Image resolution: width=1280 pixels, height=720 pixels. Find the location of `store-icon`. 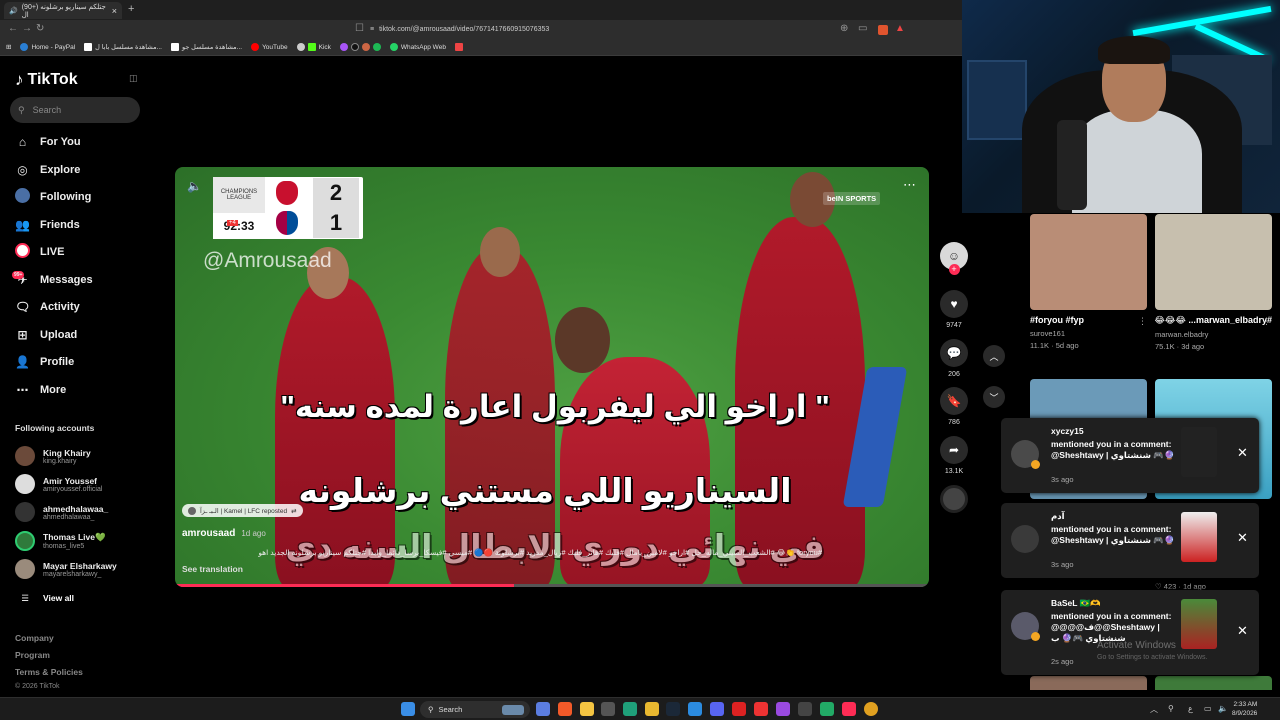

store-icon is located at coordinates (608, 709).